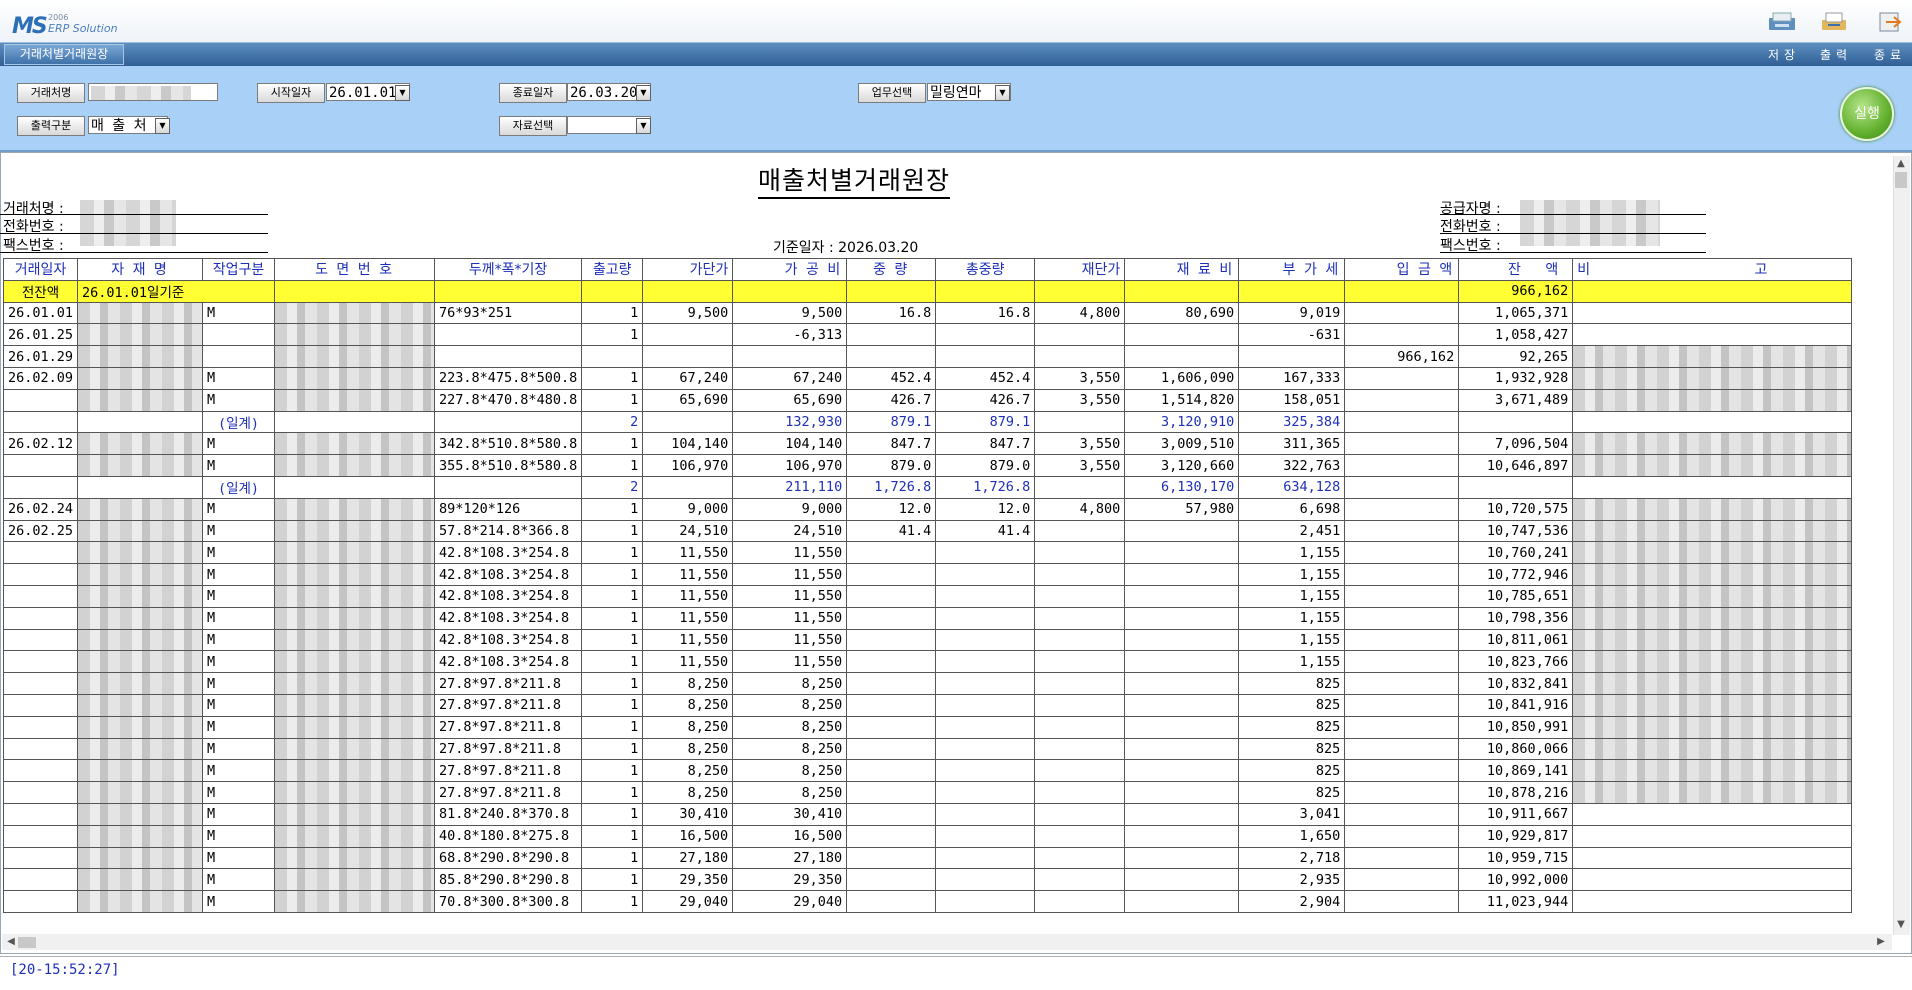 The width and height of the screenshot is (1912, 990). I want to click on print-button: 출력, so click(1836, 54).